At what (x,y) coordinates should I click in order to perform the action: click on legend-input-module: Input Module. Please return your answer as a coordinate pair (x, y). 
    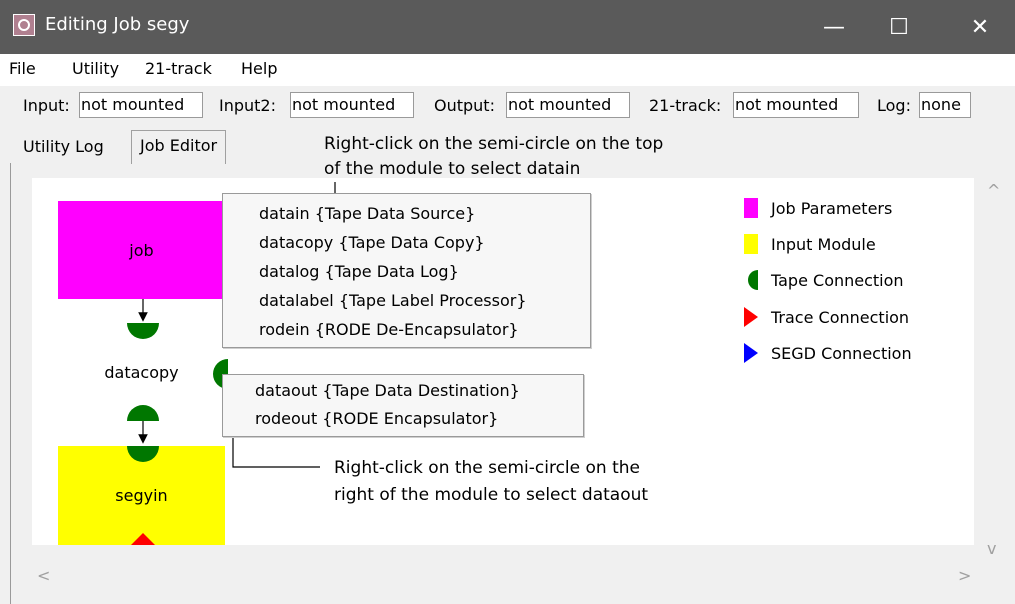
    Looking at the image, I should click on (823, 244).